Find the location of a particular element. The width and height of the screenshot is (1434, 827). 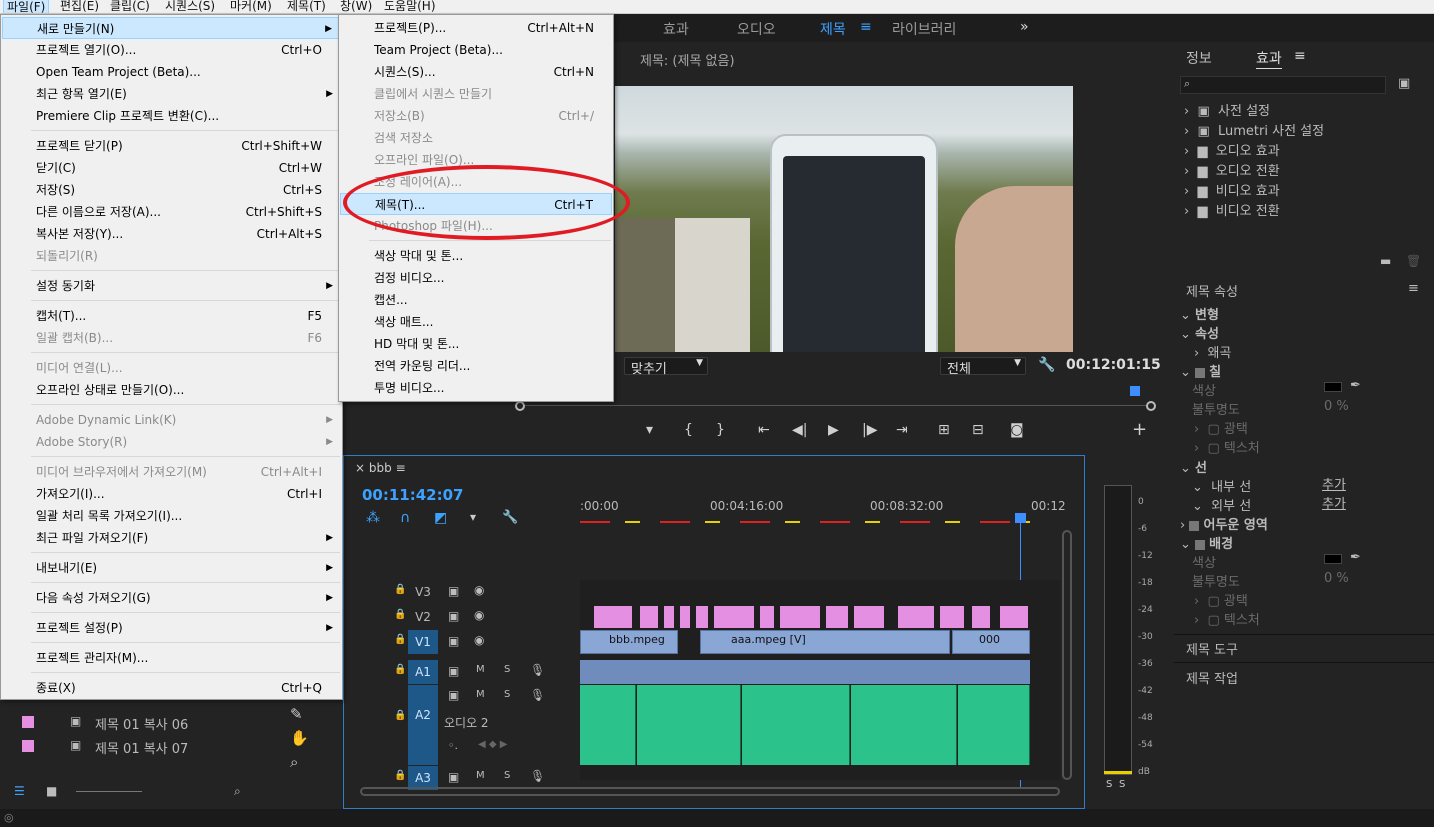

effects-folder-audio-transitions: › ▆ 오디오 전환 is located at coordinates (1254, 172).